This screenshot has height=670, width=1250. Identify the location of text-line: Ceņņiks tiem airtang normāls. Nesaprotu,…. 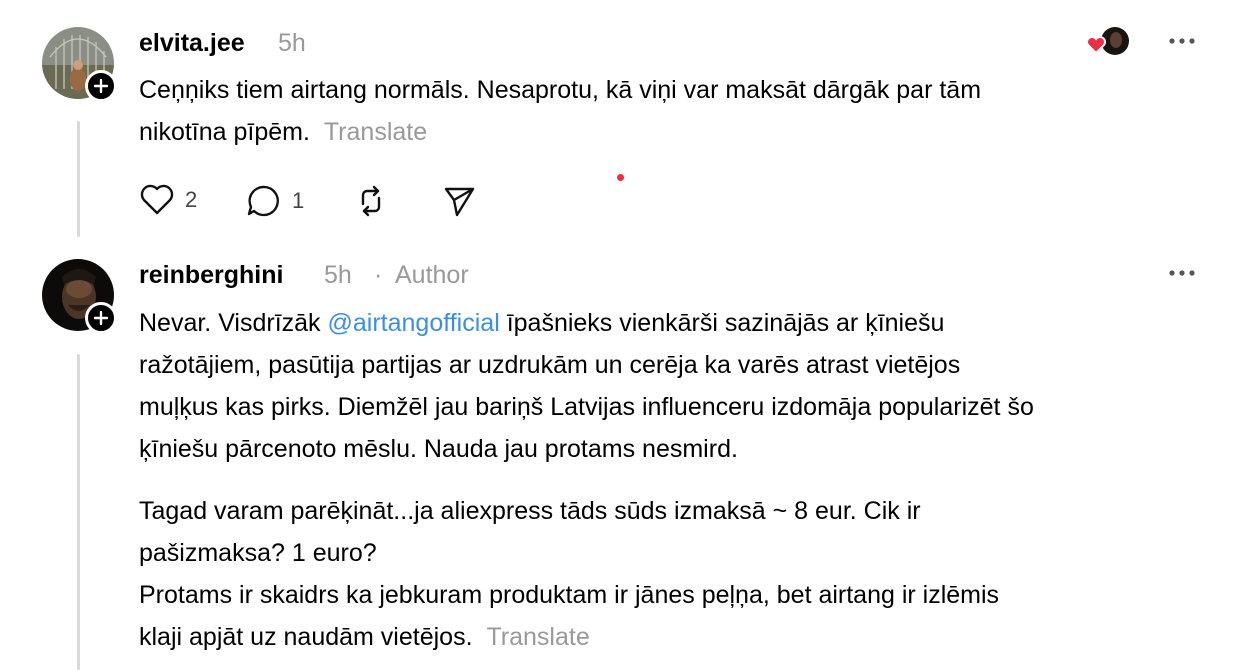
(560, 90).